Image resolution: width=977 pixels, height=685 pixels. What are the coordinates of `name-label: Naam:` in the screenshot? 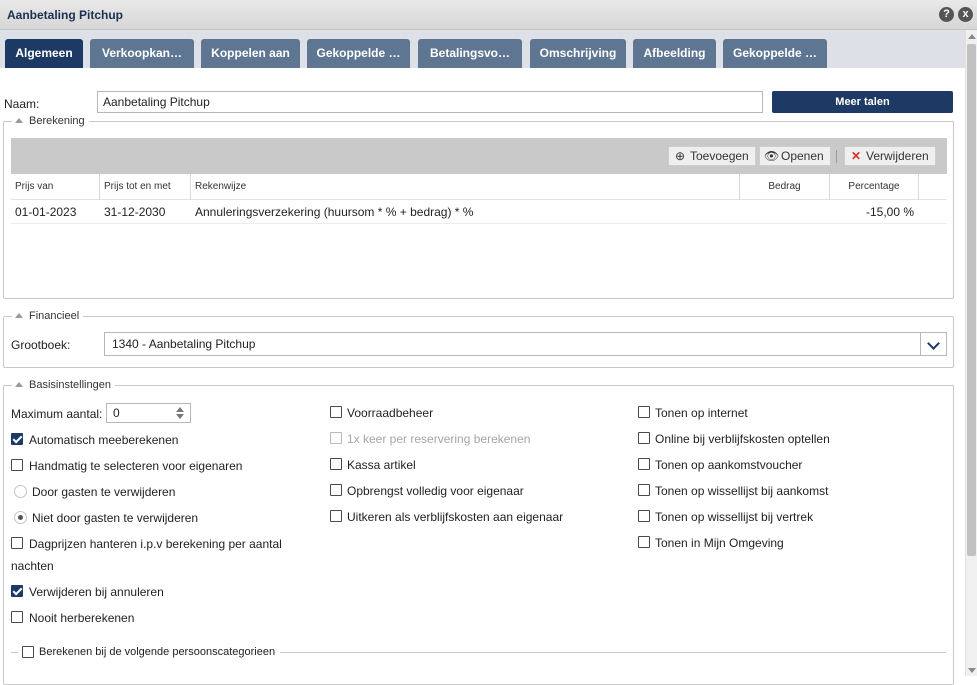 It's located at (22, 104).